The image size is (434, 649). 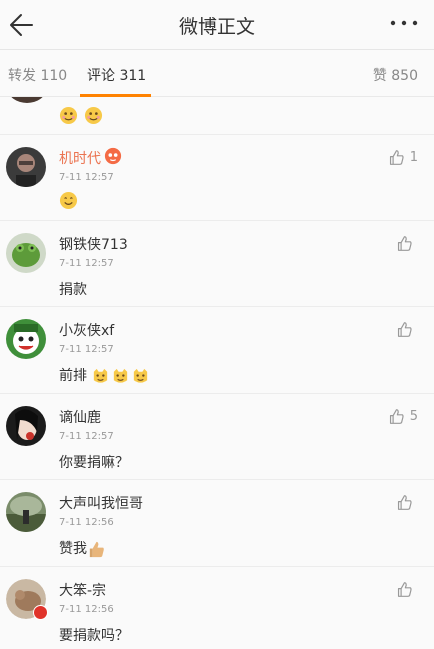 What do you see at coordinates (40, 612) in the screenshot?
I see `verified-badge-icon` at bounding box center [40, 612].